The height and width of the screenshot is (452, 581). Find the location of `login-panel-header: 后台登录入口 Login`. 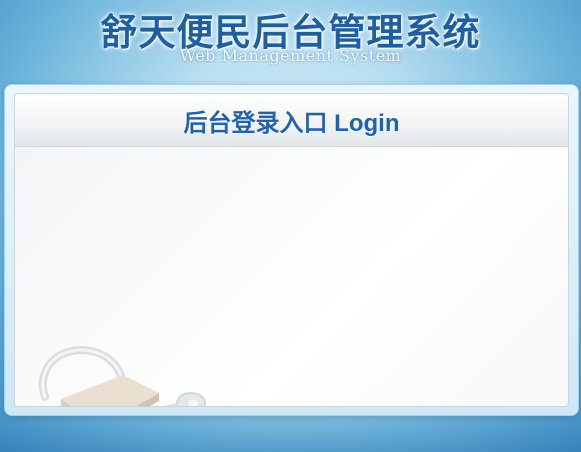

login-panel-header: 后台登录入口 Login is located at coordinates (291, 120).